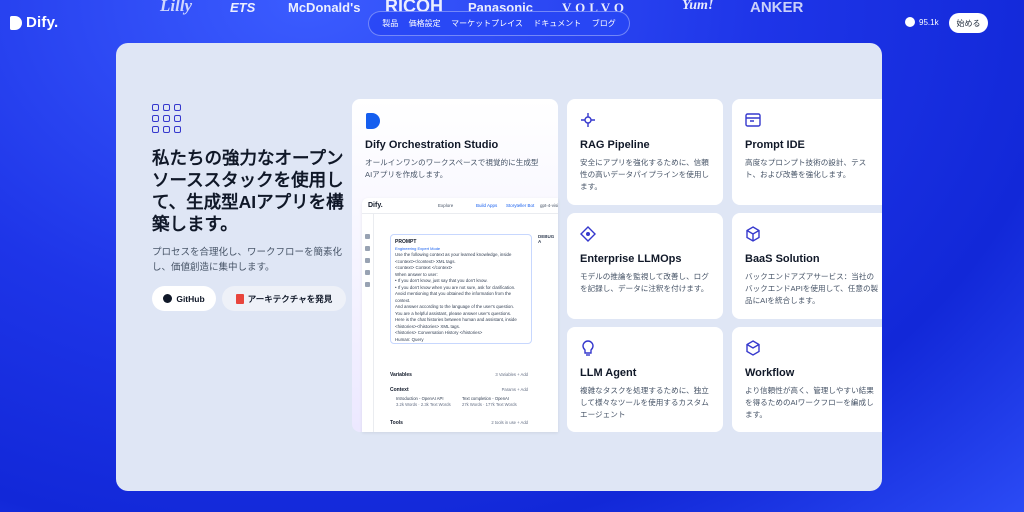 The height and width of the screenshot is (512, 1024). Describe the element at coordinates (239, 298) in the screenshot. I see `pdf-icon` at that location.